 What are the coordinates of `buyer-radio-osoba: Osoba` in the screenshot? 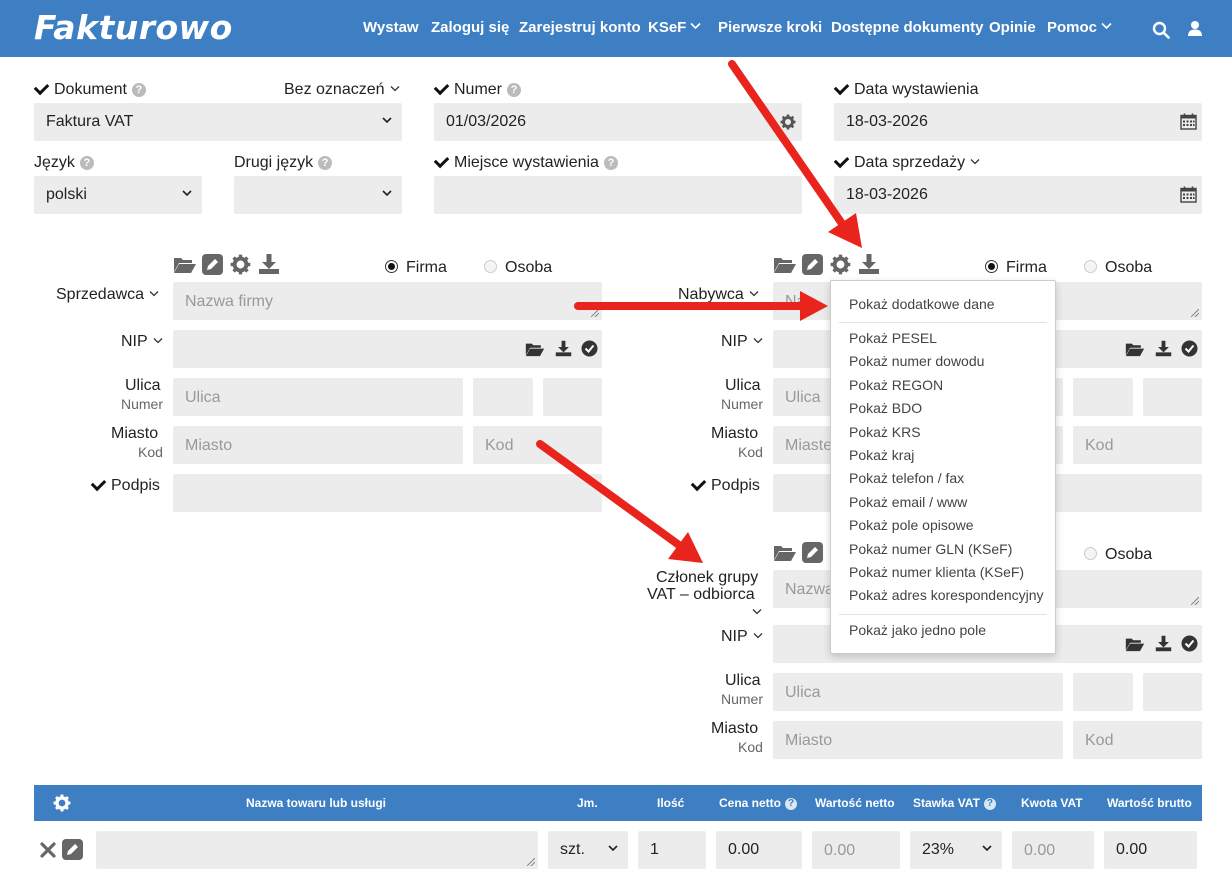 It's located at (1118, 268).